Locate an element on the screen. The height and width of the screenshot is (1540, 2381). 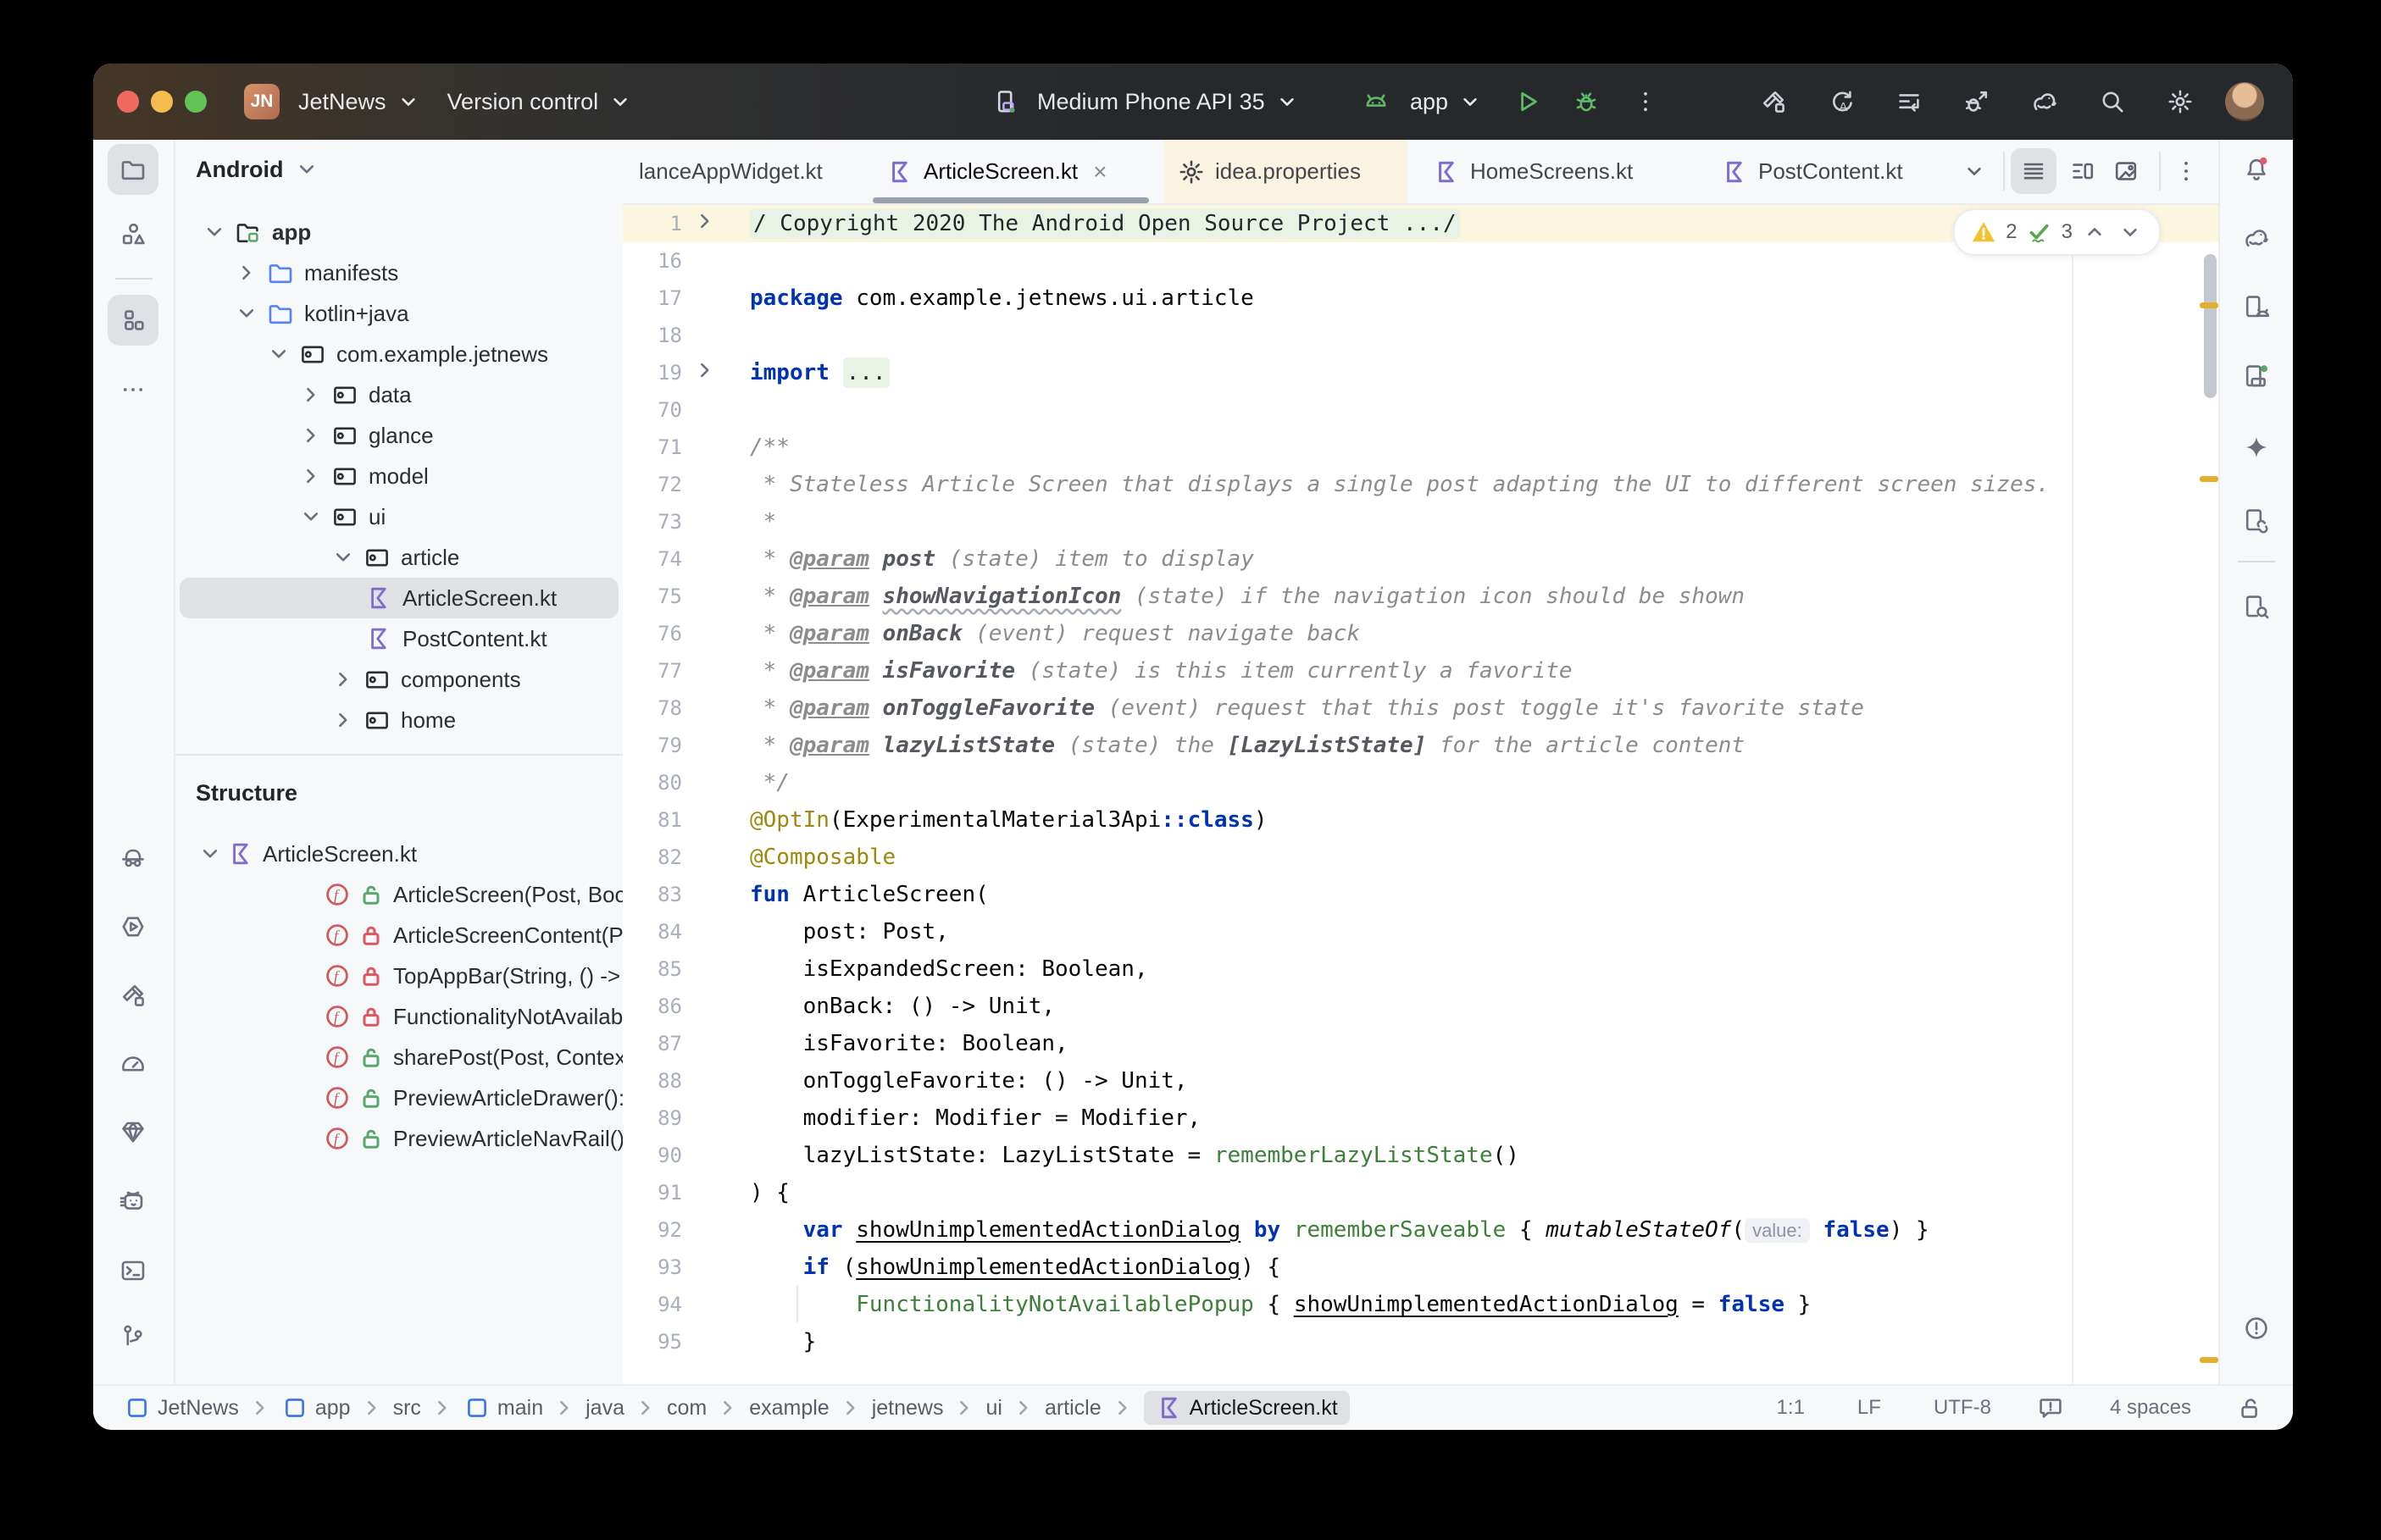
project-tree-item-article: article is located at coordinates (399, 557).